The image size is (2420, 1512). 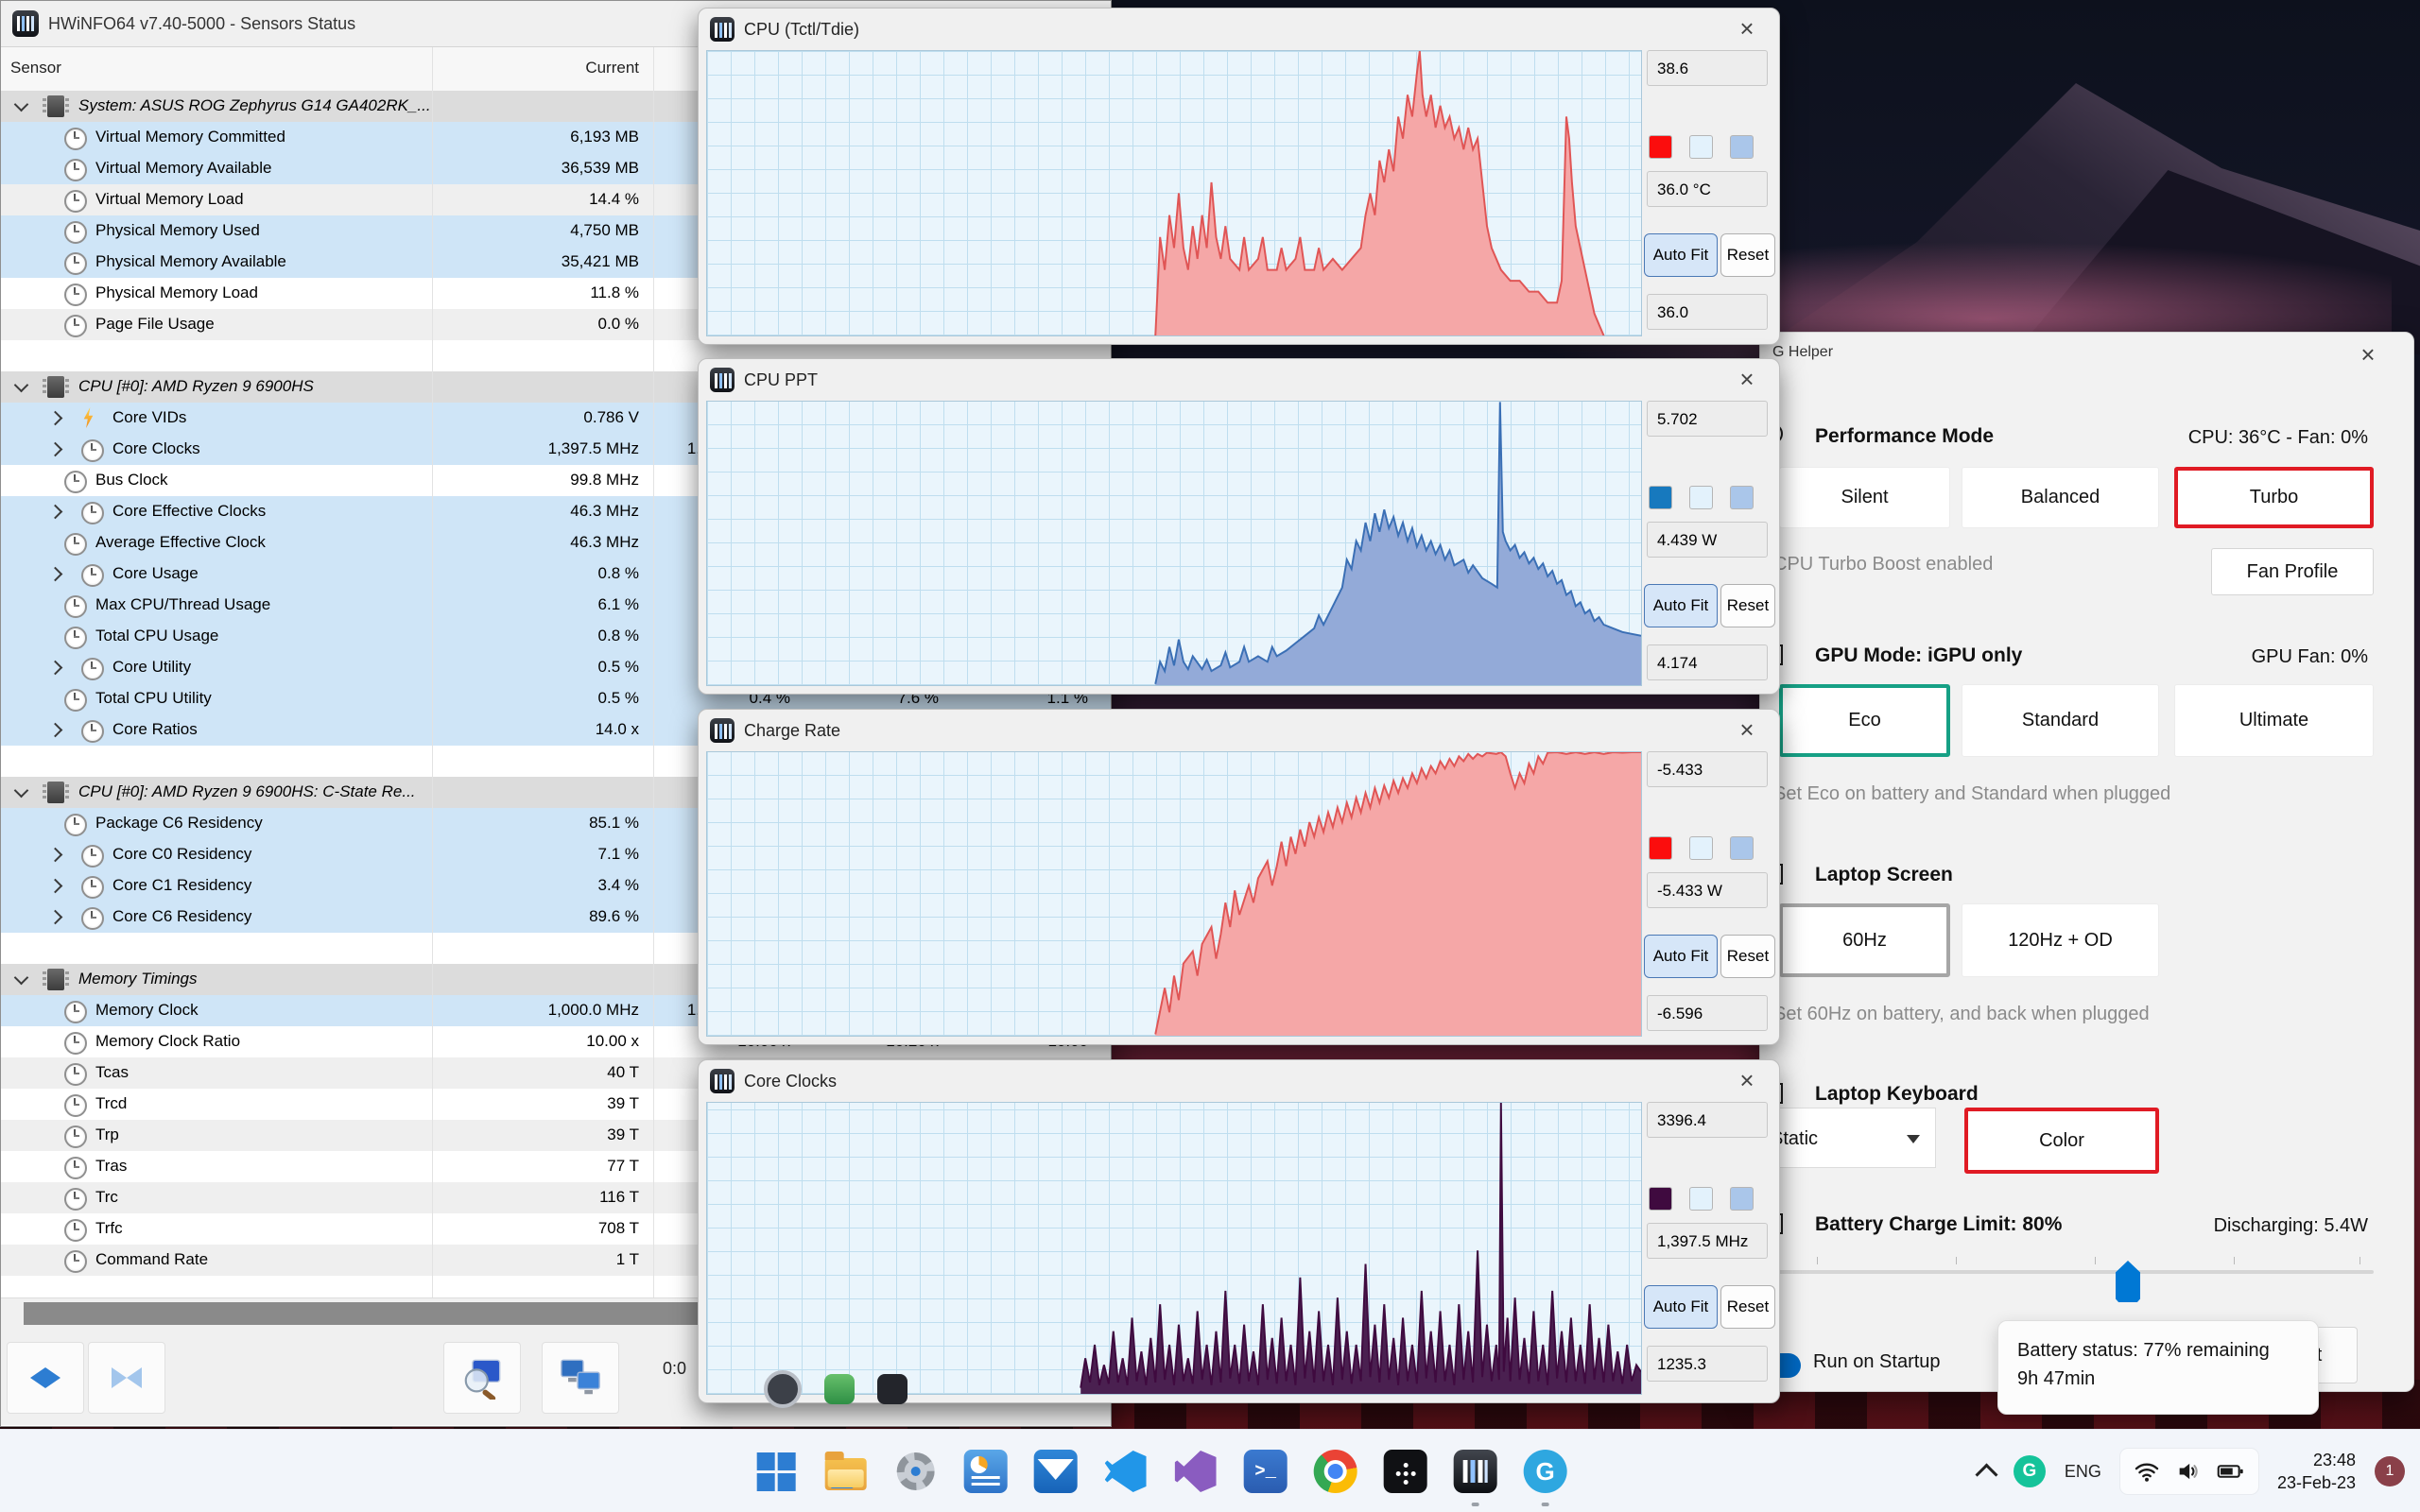 What do you see at coordinates (2060, 497) in the screenshot?
I see `perf-balanced-button: Balanced` at bounding box center [2060, 497].